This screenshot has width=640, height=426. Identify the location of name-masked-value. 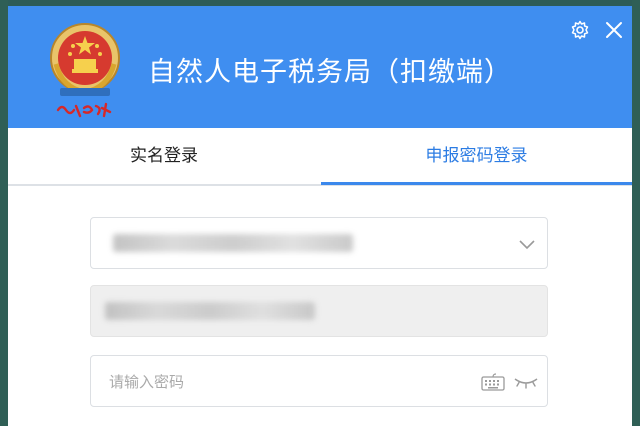
(210, 311).